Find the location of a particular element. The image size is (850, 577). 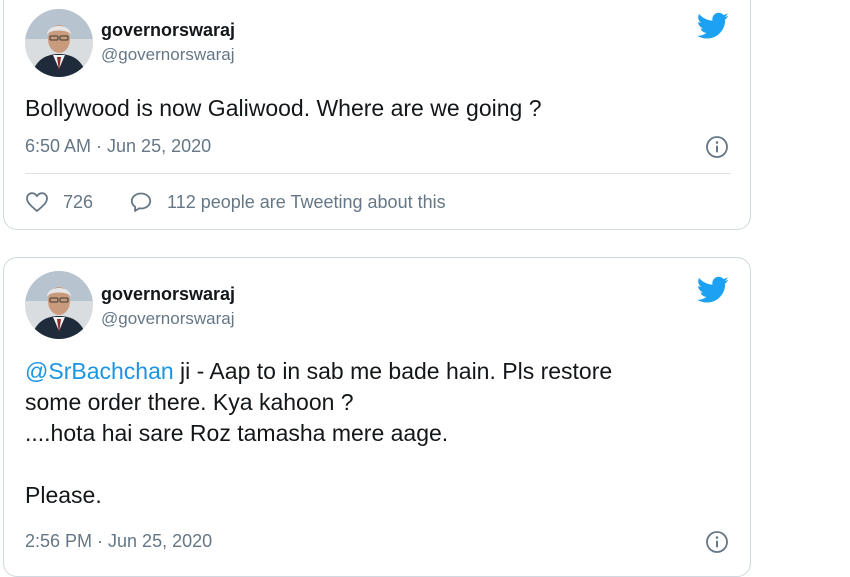

heart-icon is located at coordinates (37, 202).